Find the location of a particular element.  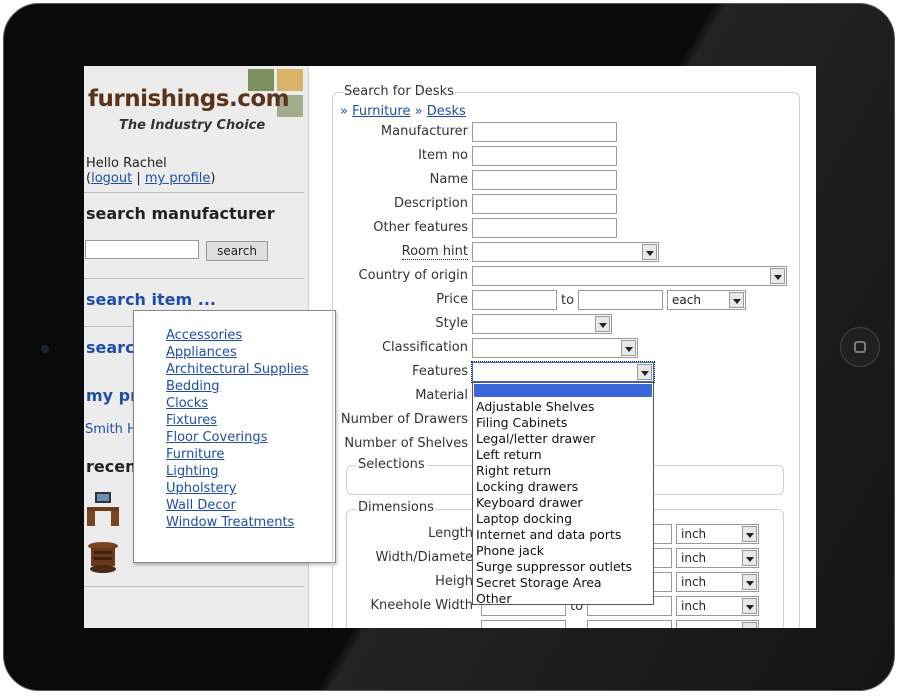

site-logo: furnishings.com is located at coordinates (189, 99).